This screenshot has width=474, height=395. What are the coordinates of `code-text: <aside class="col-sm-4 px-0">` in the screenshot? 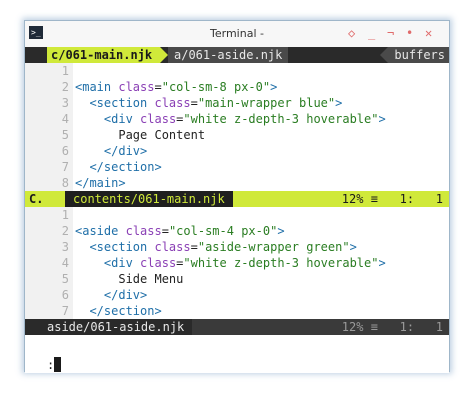 It's located at (180, 231).